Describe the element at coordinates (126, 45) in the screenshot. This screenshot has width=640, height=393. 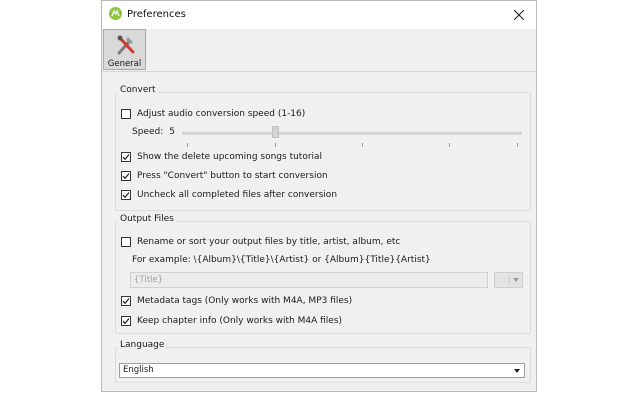
I see `tools-icon` at that location.